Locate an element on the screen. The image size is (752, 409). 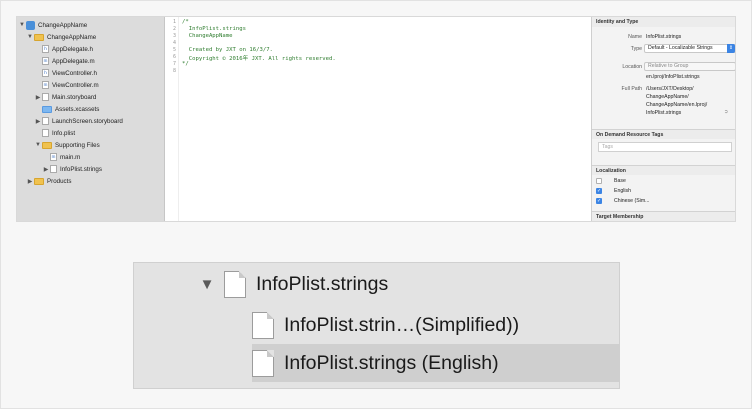
nav-item-group: ▶ Products is located at coordinates (49, 181).